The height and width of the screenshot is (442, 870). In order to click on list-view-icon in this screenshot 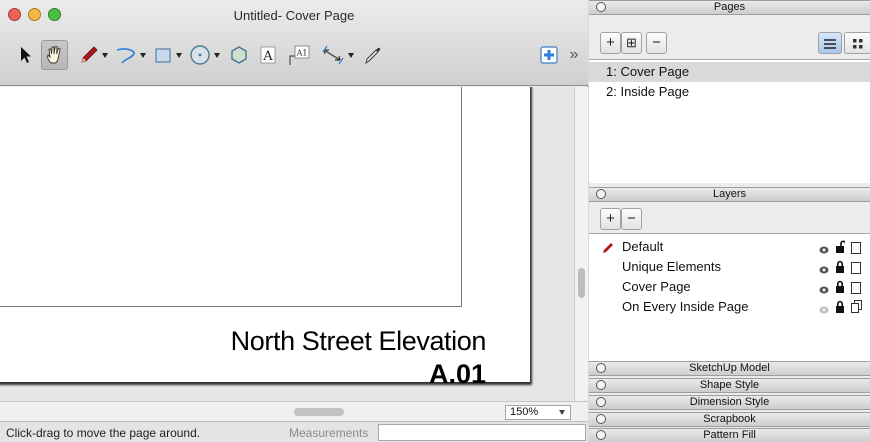, I will do `click(830, 45)`.